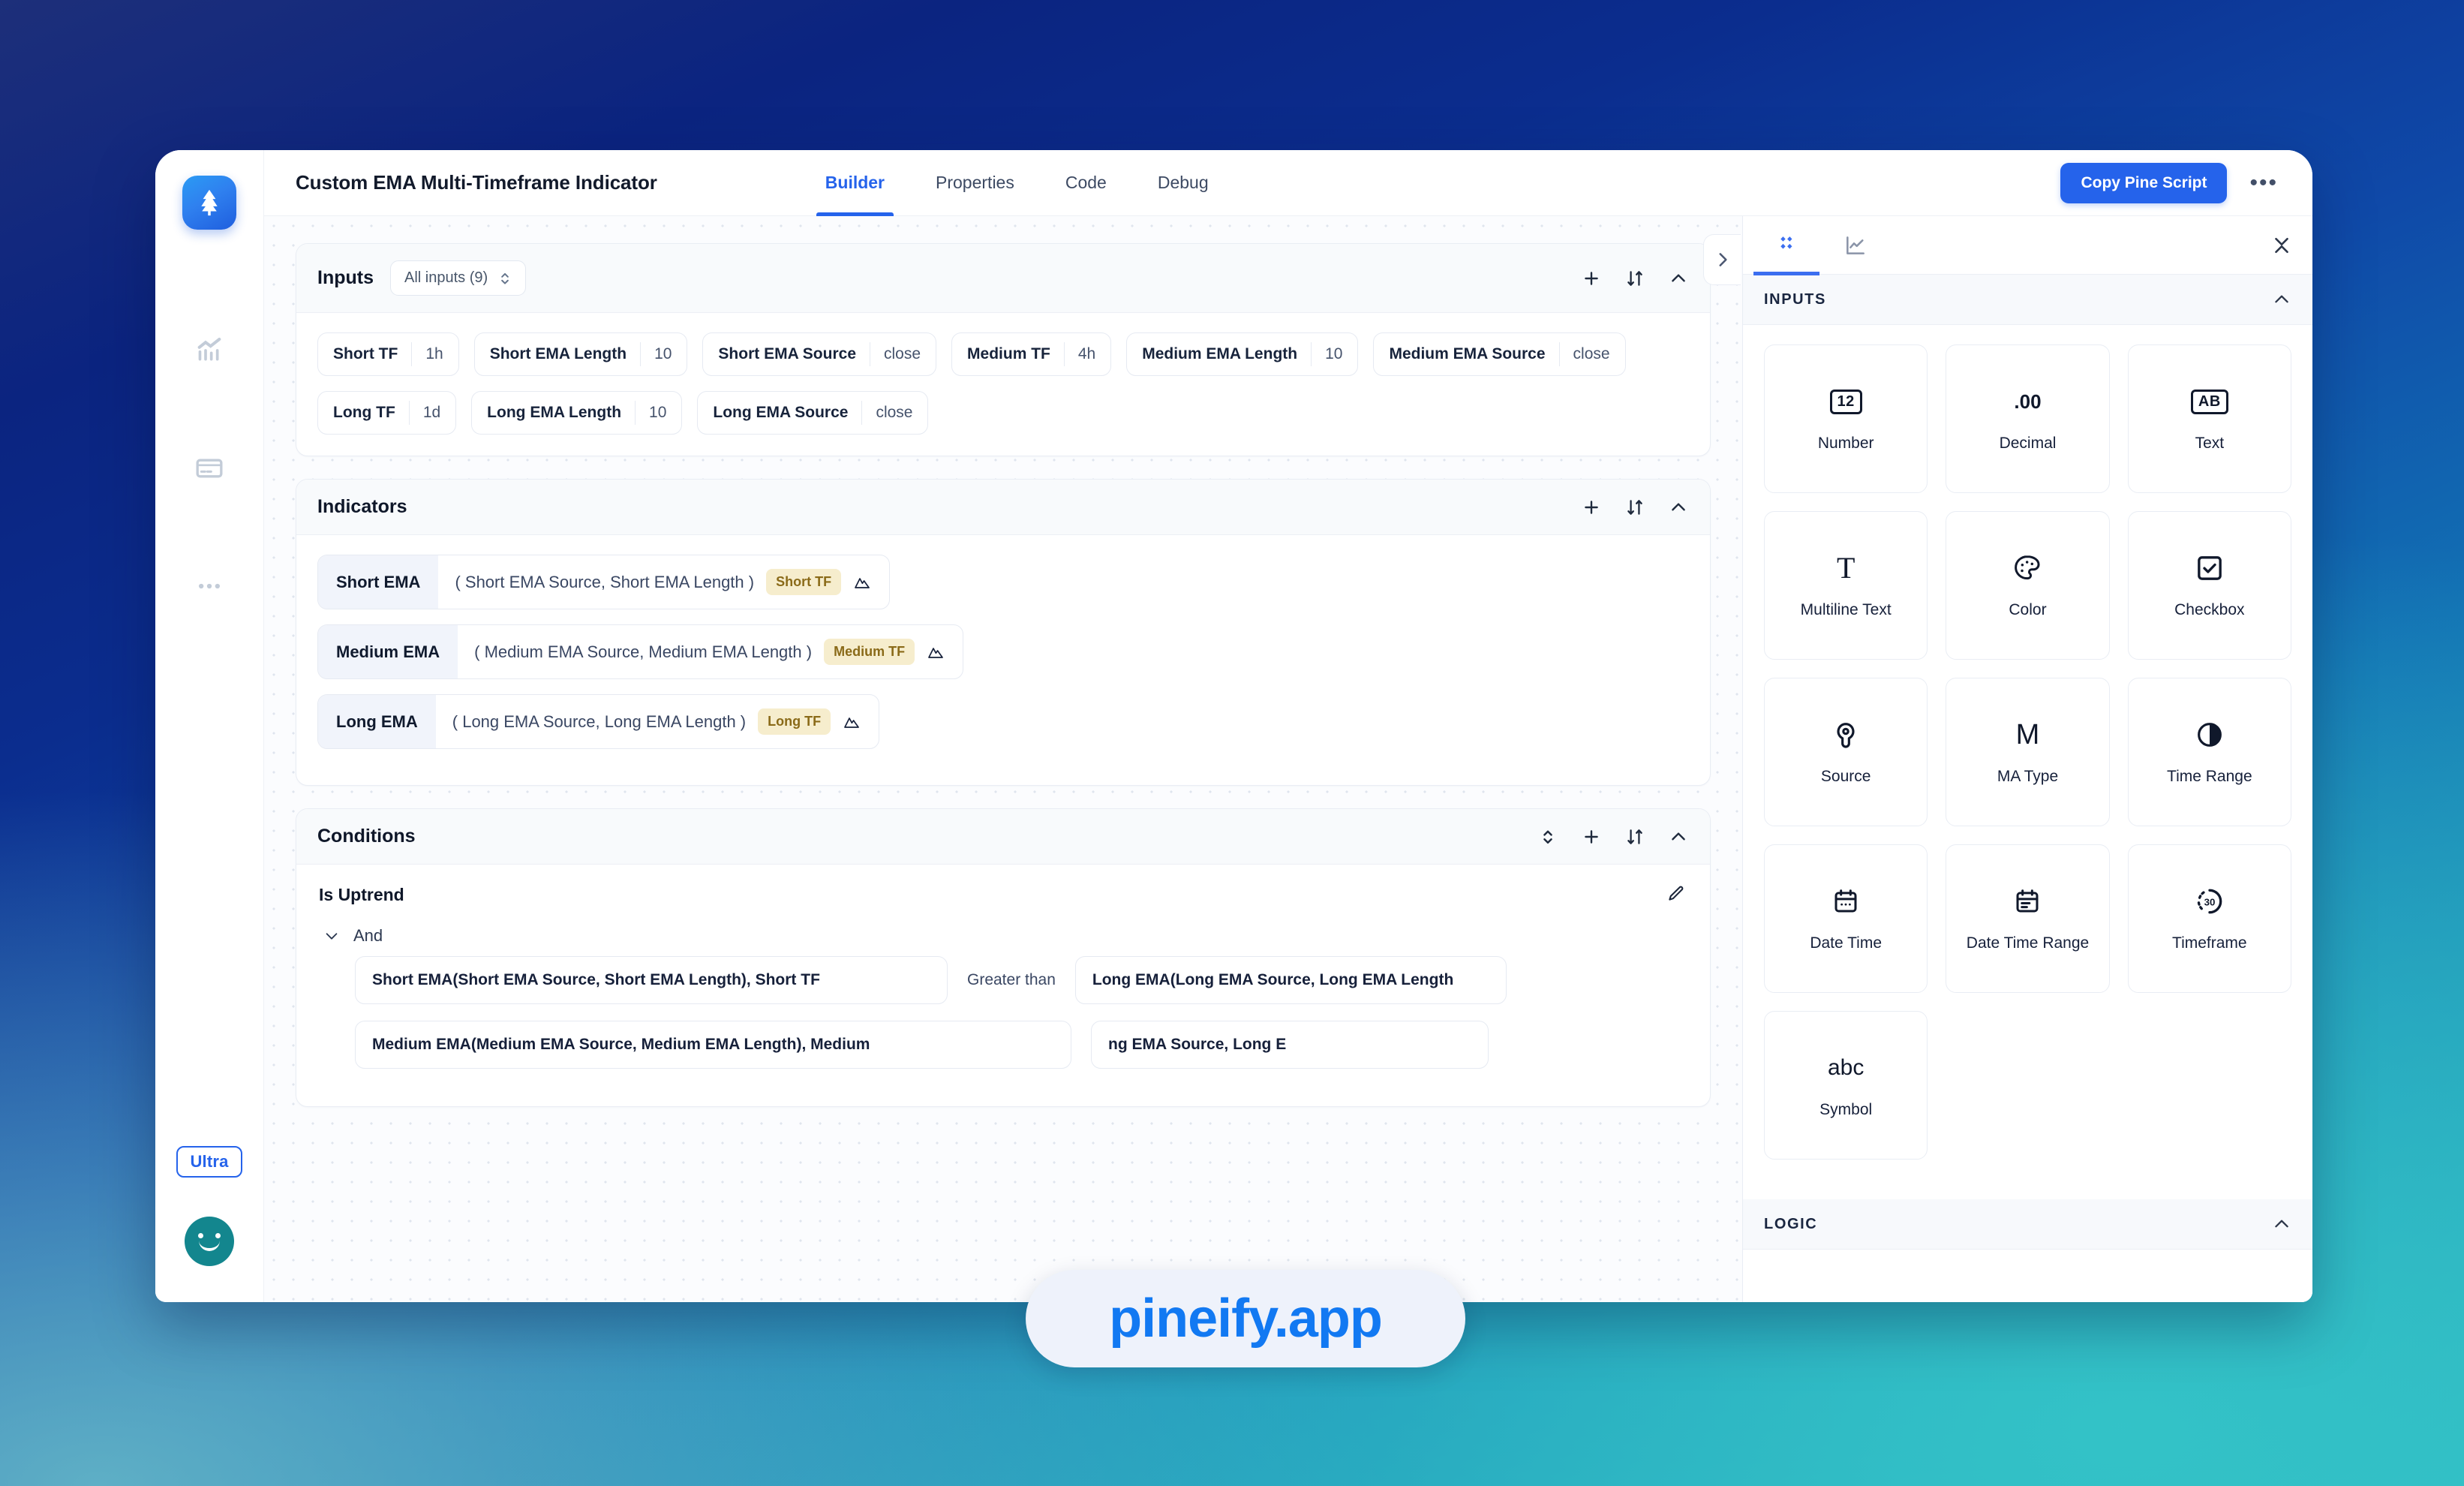 This screenshot has height=1486, width=2464. What do you see at coordinates (2028, 401) in the screenshot?
I see `decimal-glyph: .00` at bounding box center [2028, 401].